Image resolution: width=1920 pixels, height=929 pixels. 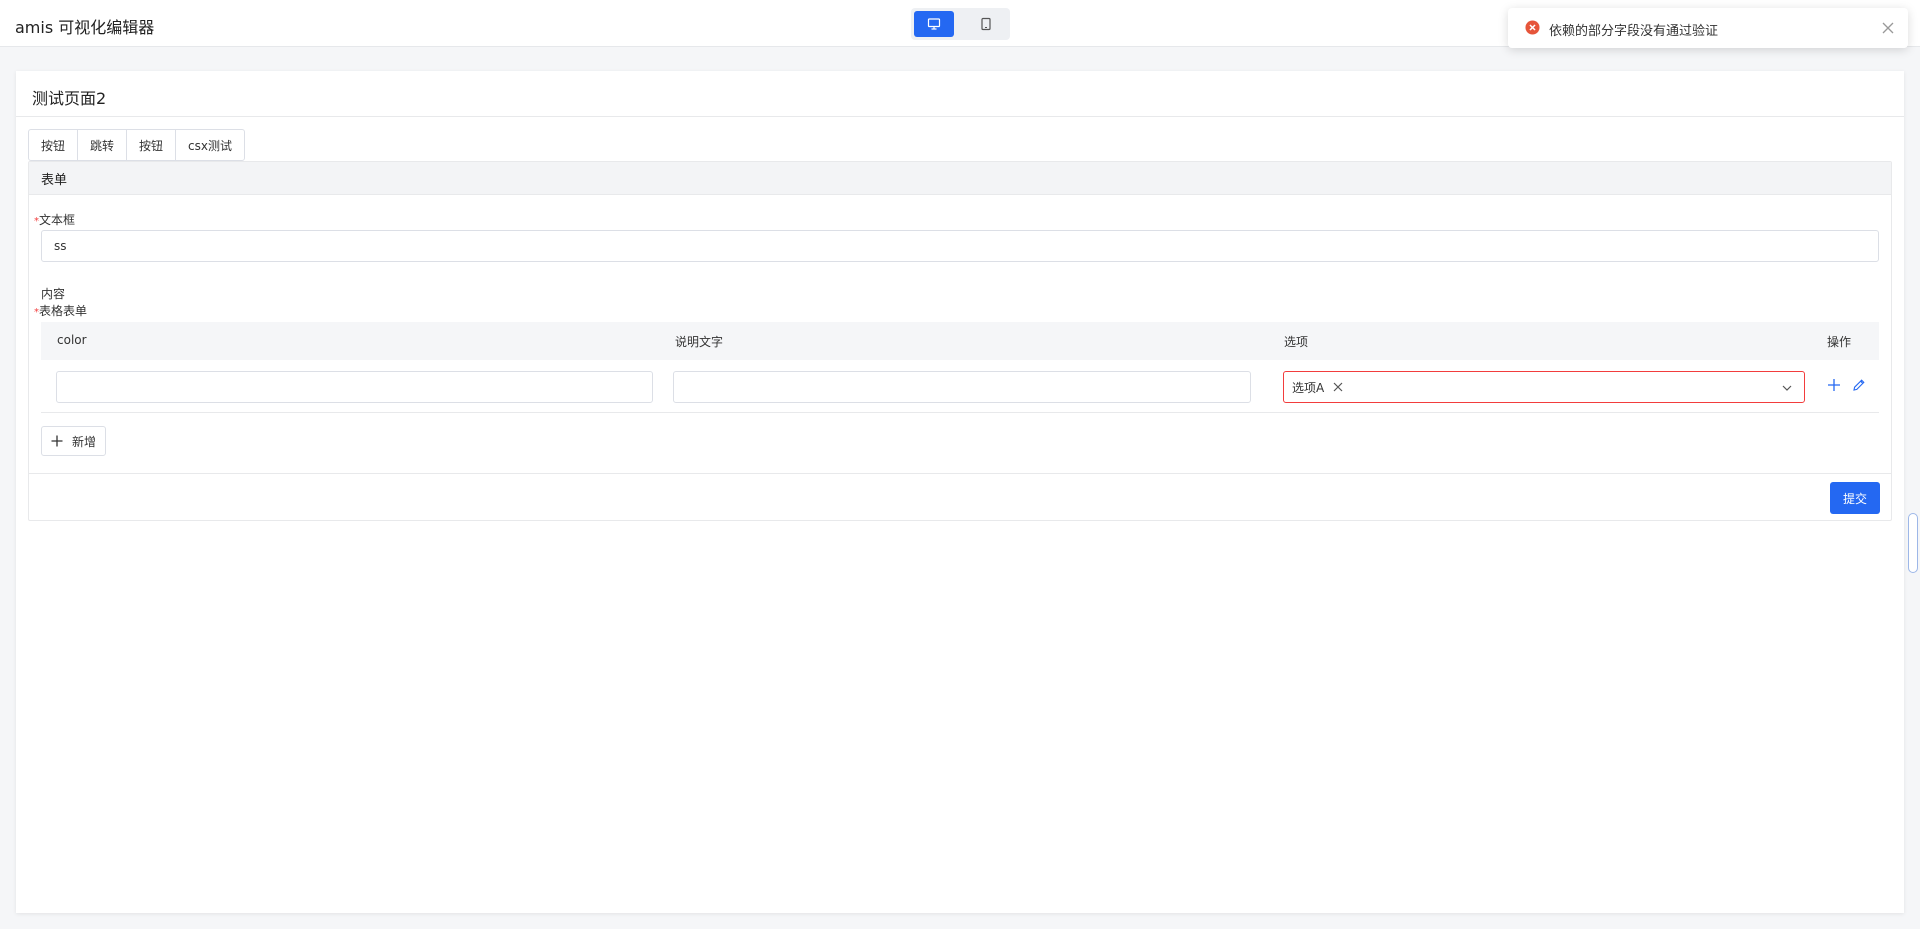 I want to click on text-field-label: *文本框, so click(x=54, y=219).